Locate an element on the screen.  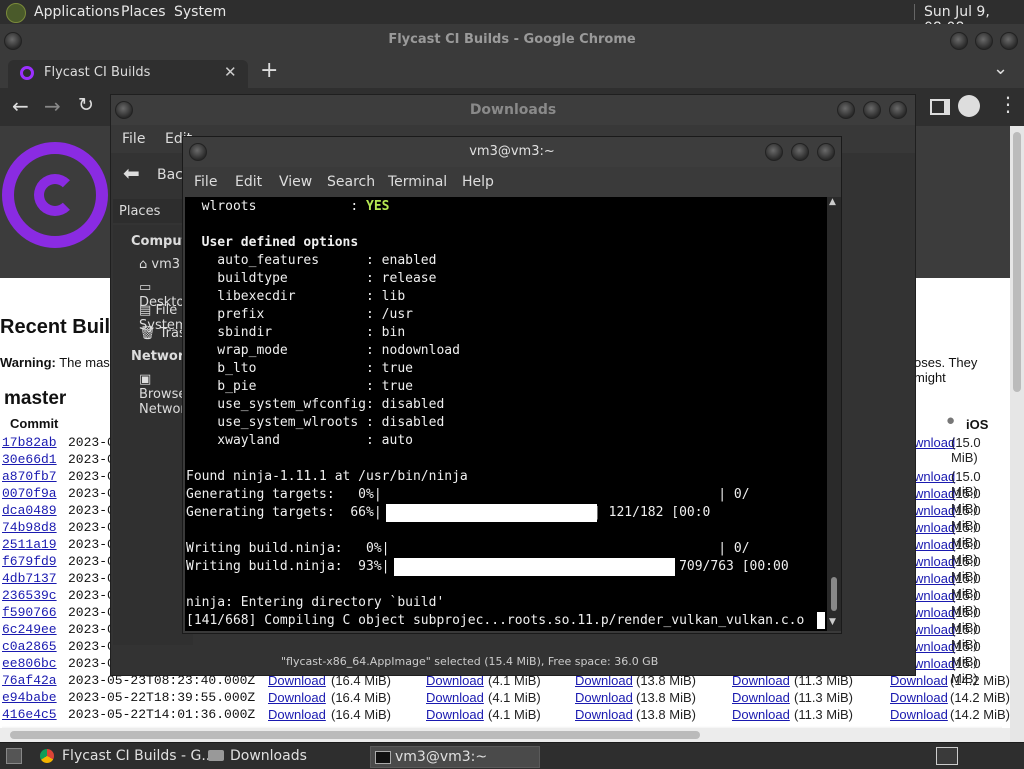
terminal-scrollbar: ▲ ▼ is located at coordinates (834, 414).